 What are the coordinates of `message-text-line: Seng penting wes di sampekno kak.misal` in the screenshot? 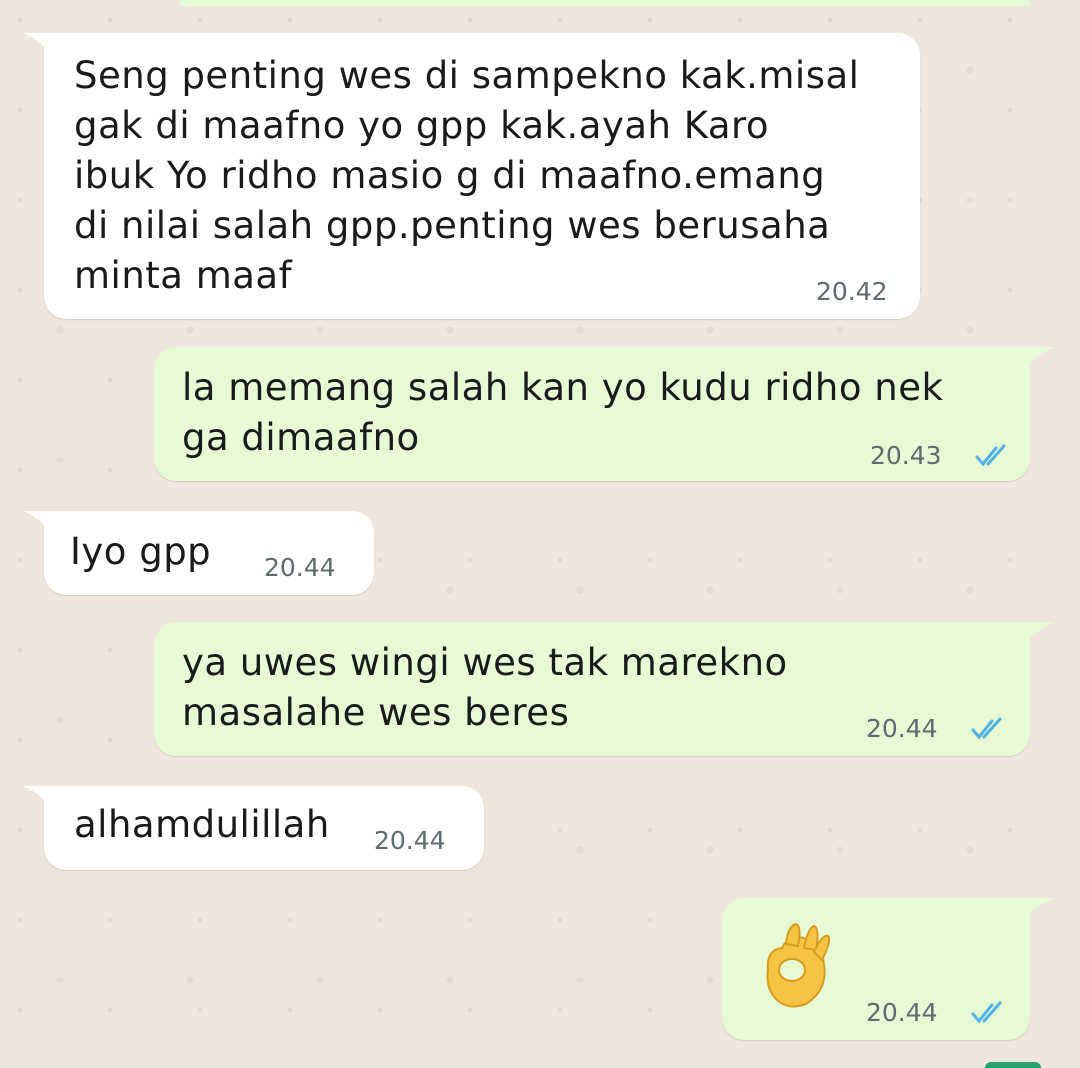 It's located at (467, 75).